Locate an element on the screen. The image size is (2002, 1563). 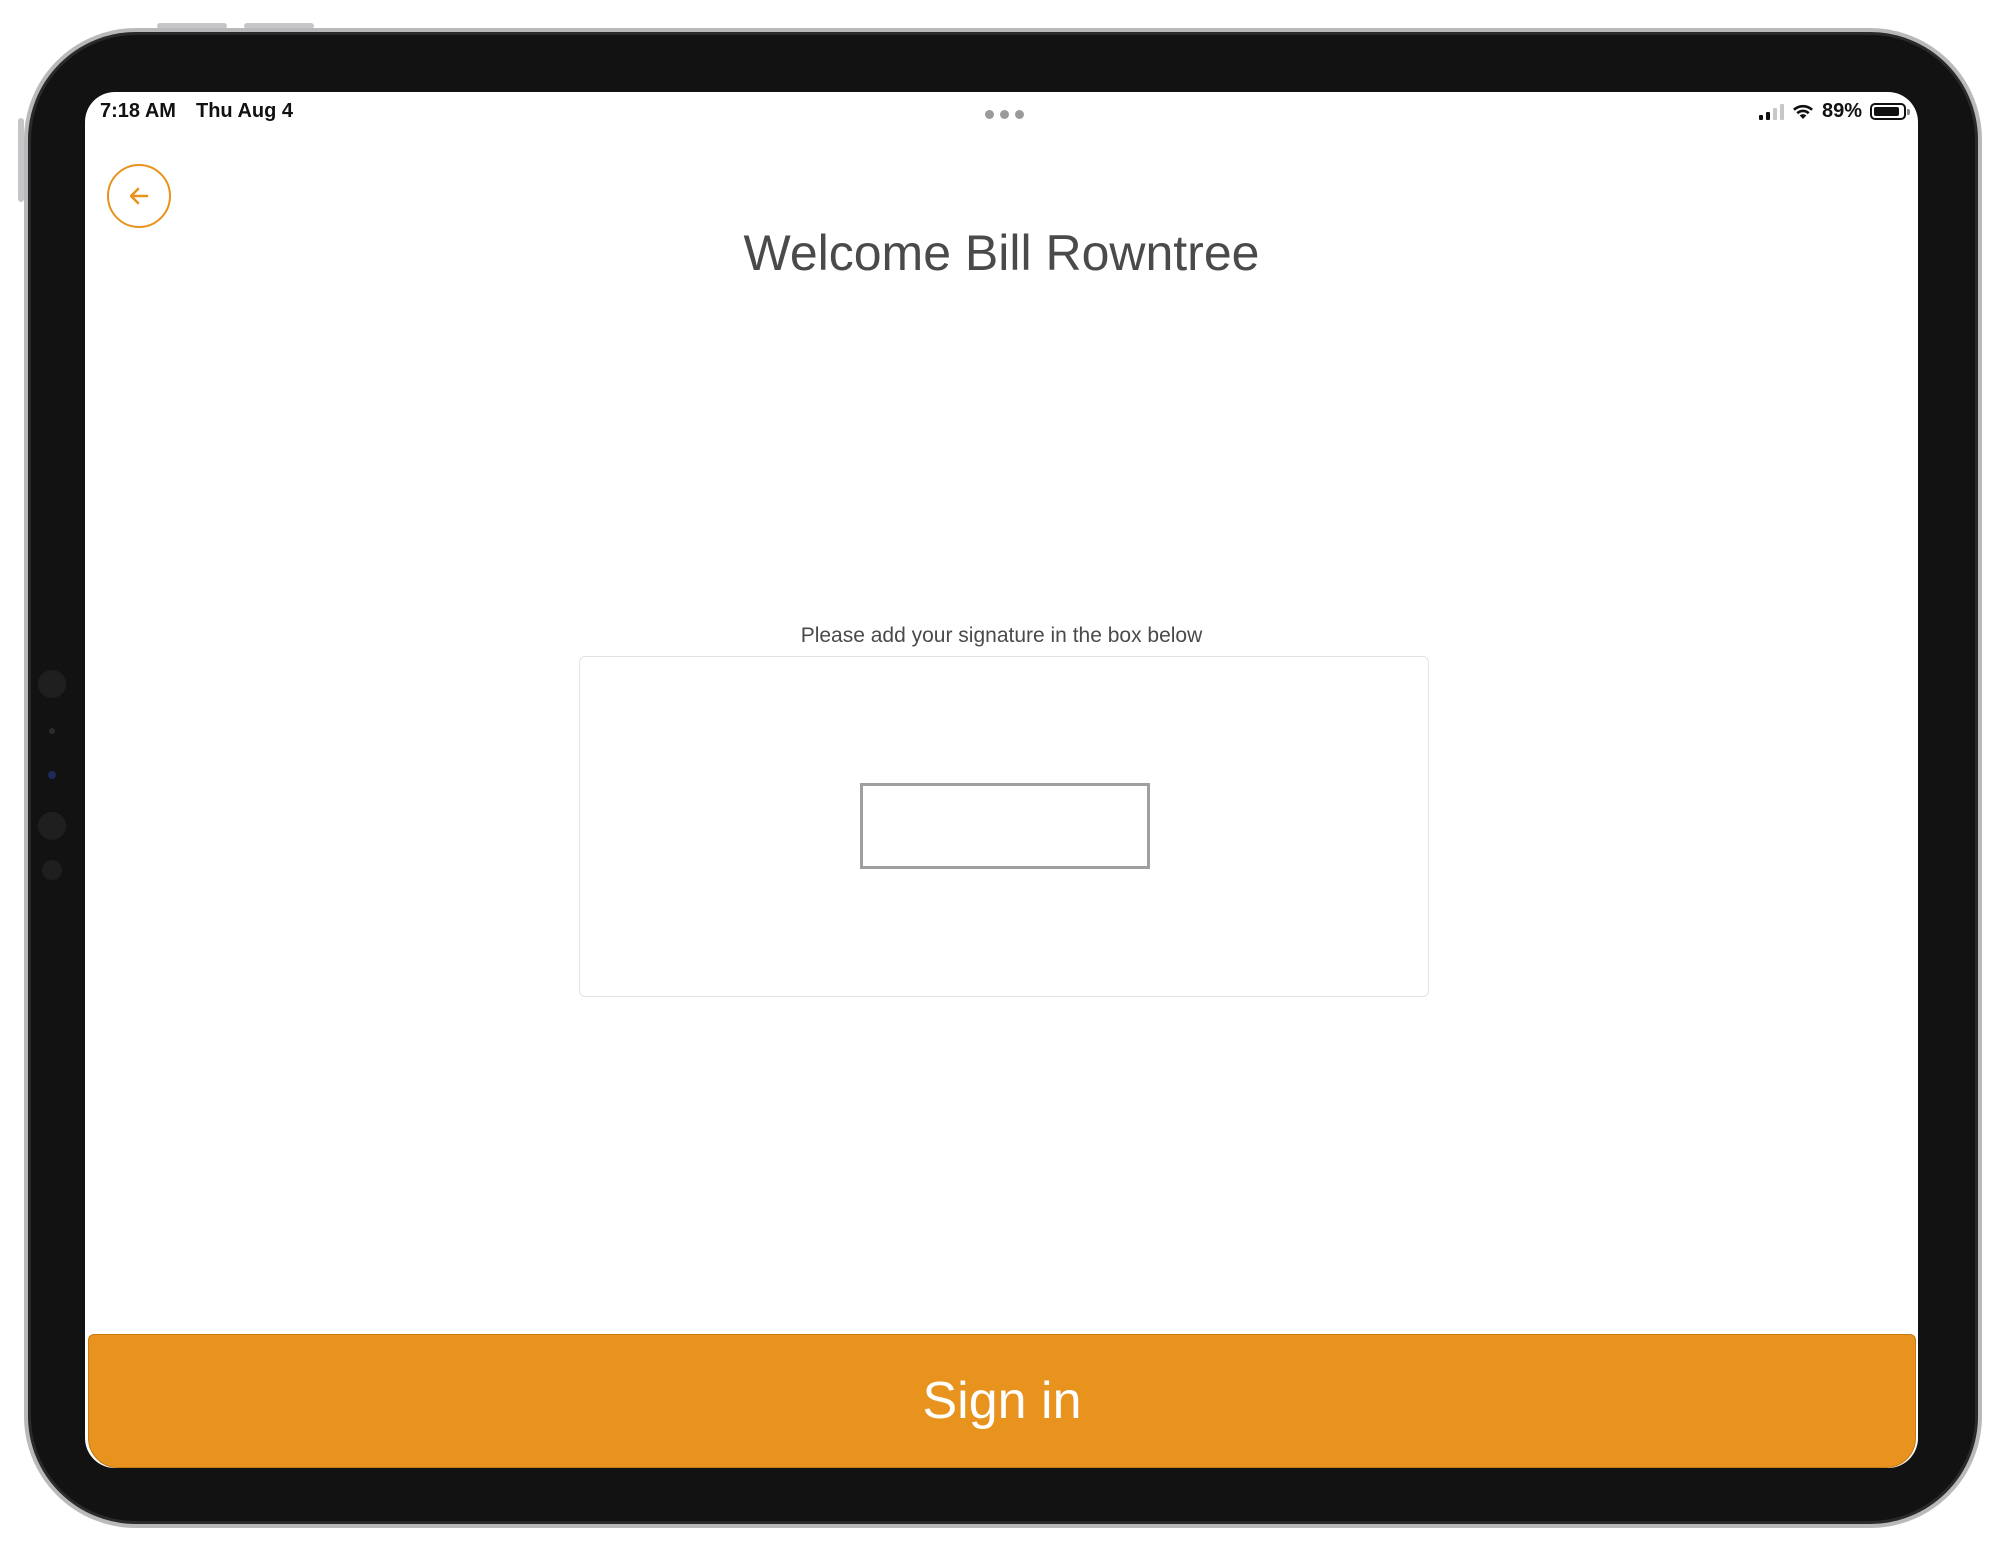
proximity-sensor is located at coordinates (52, 870).